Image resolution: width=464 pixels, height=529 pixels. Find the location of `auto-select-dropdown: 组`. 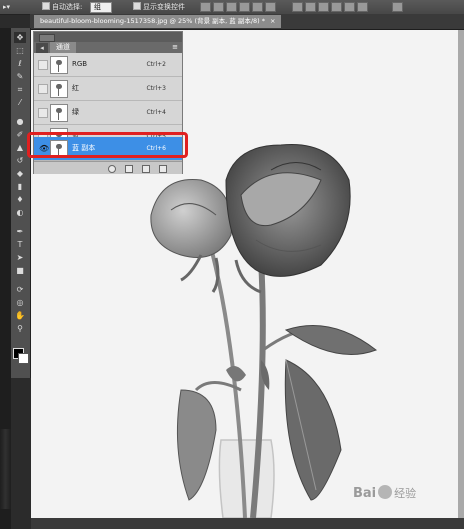

auto-select-dropdown: 组 is located at coordinates (101, 7).